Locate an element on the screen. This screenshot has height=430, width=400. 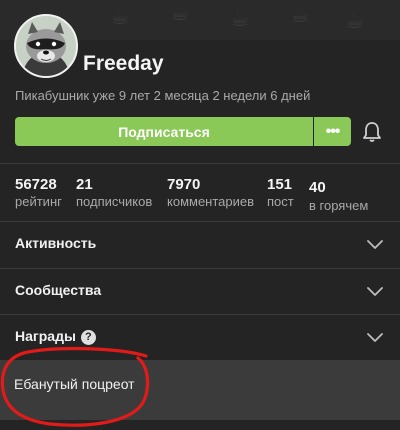
stat-label: рейтинг is located at coordinates (38, 201).